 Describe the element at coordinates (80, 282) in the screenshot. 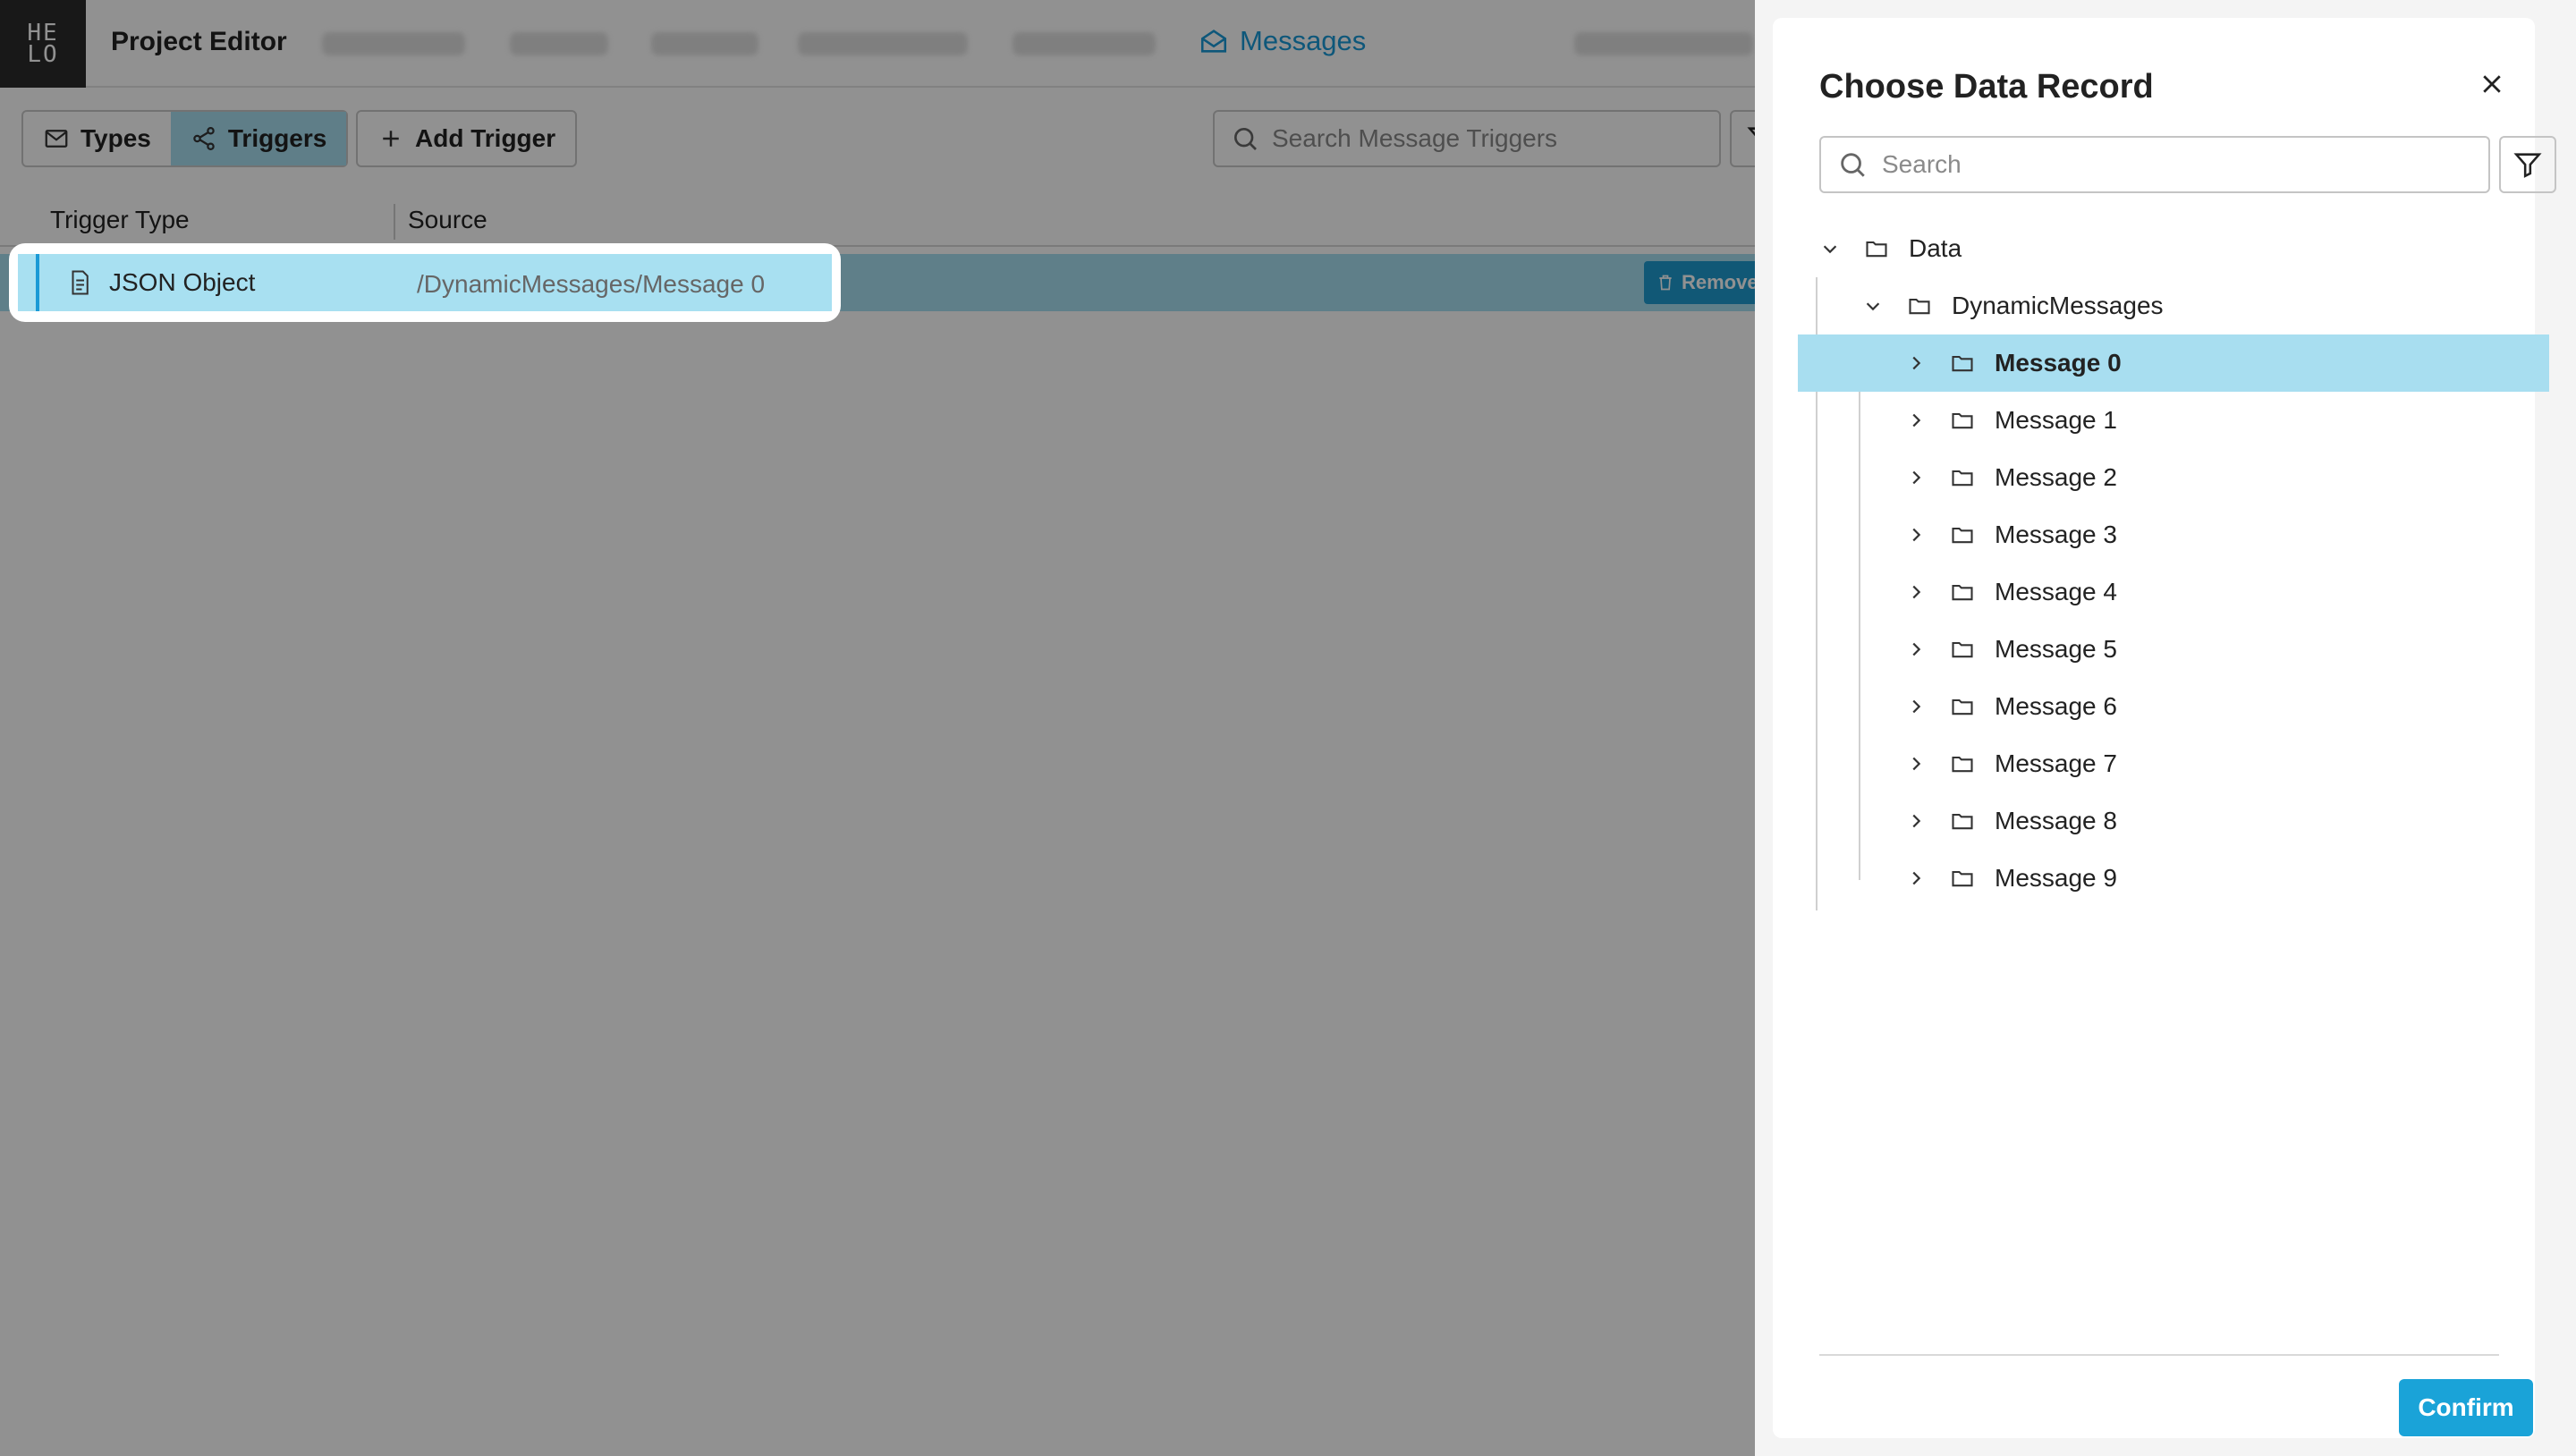

I see `document-icon` at that location.